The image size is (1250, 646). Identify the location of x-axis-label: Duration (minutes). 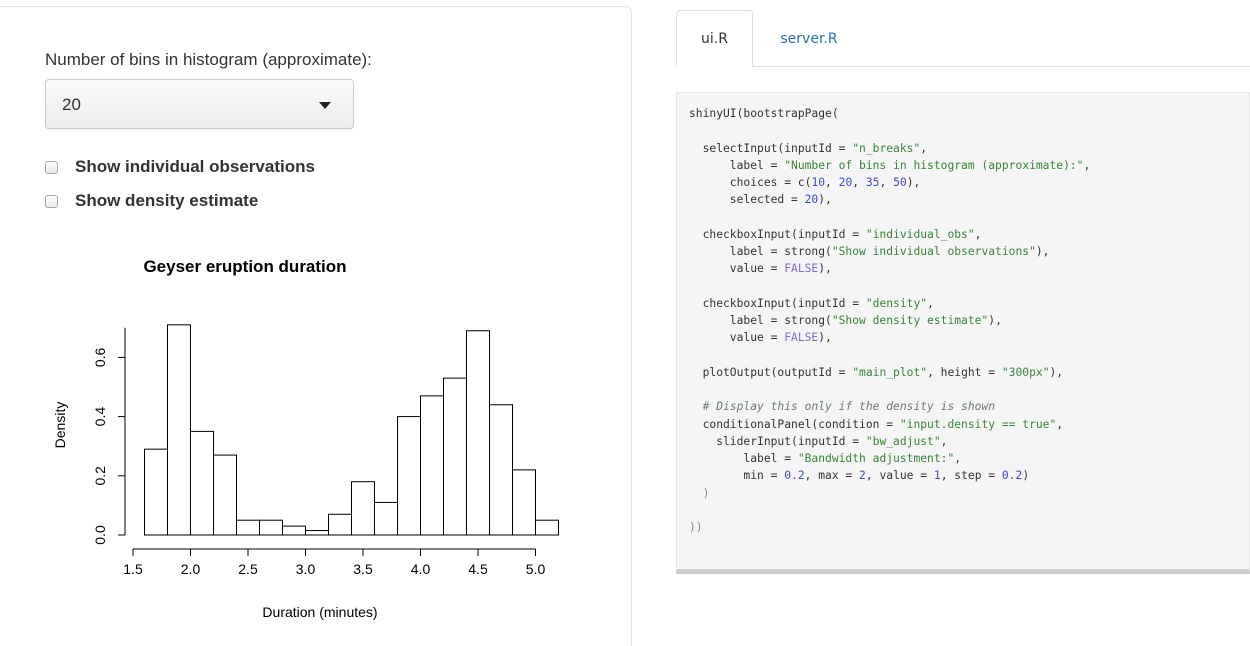
(319, 612).